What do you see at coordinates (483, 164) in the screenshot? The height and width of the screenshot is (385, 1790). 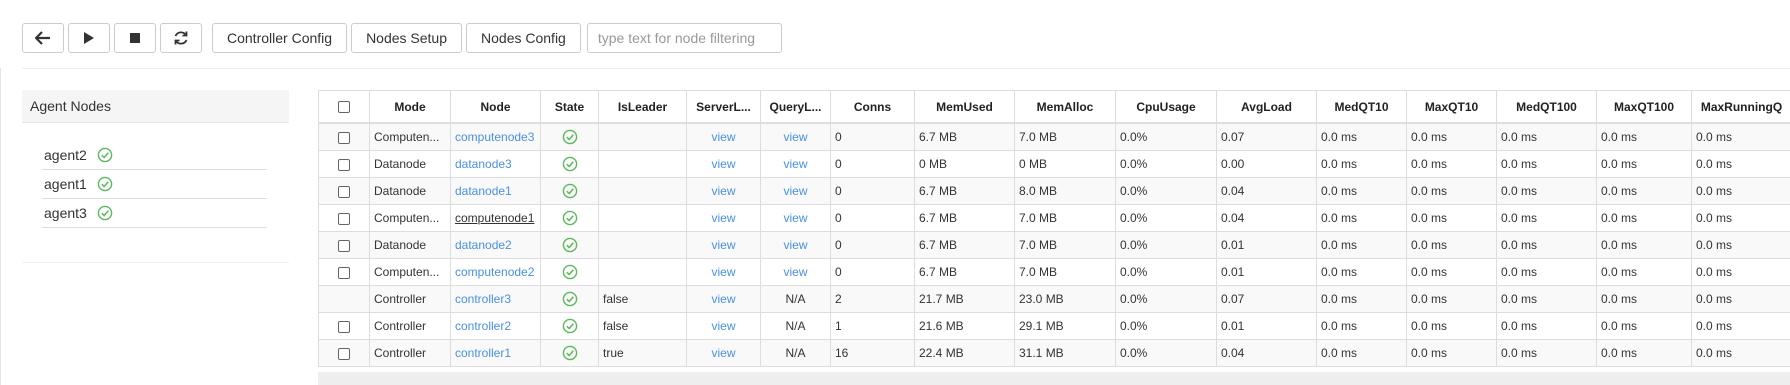 I see `node-link: datanode3` at bounding box center [483, 164].